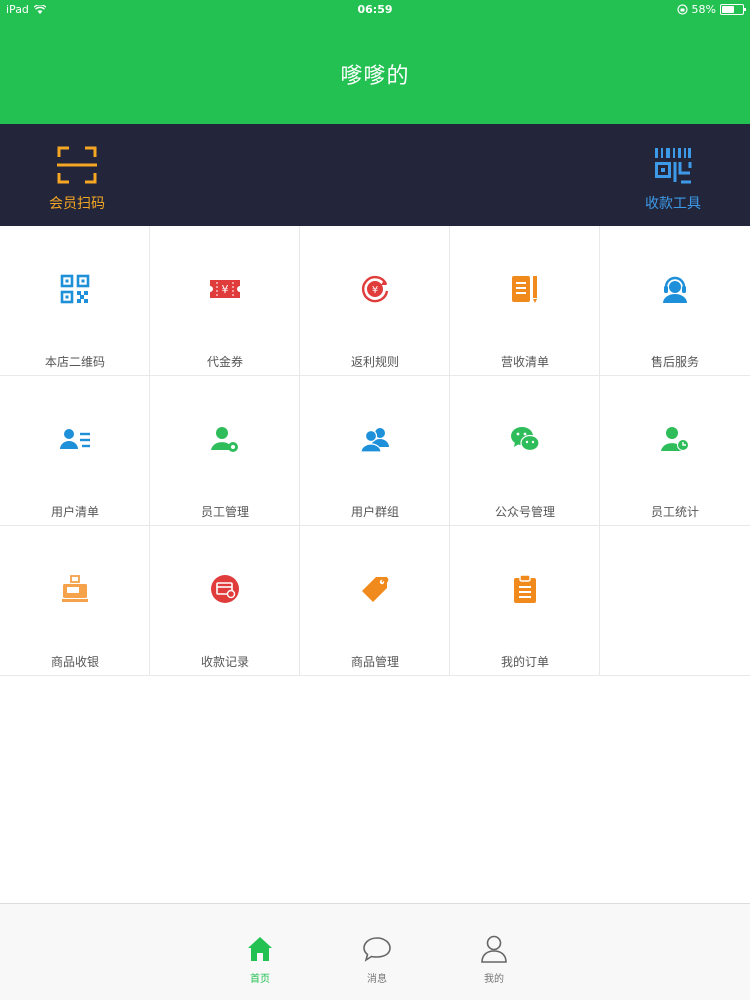  I want to click on grid-item-user-list: 用户清单, so click(75, 451).